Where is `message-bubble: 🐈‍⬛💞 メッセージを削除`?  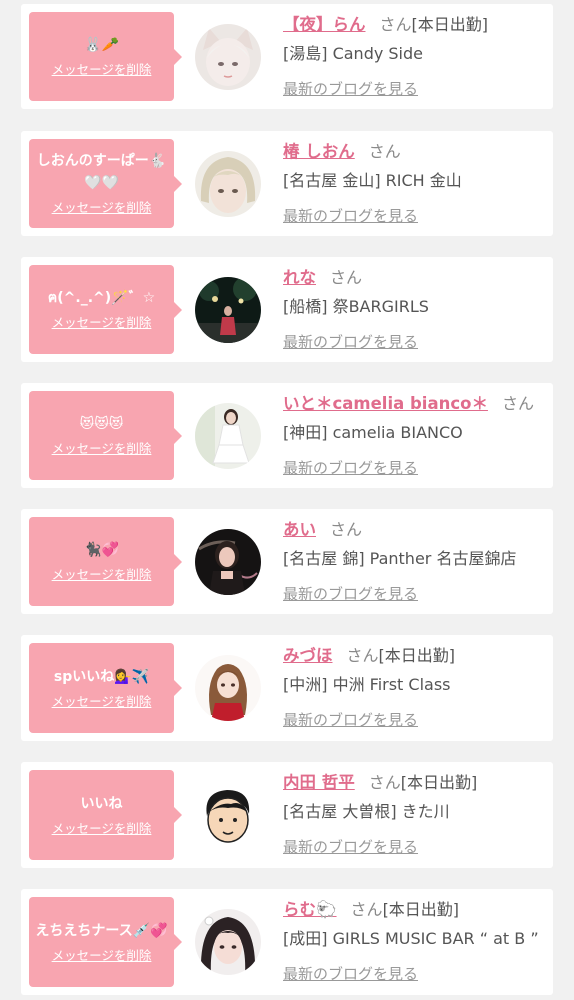 message-bubble: 🐈‍⬛💞 メッセージを削除 is located at coordinates (105, 561).